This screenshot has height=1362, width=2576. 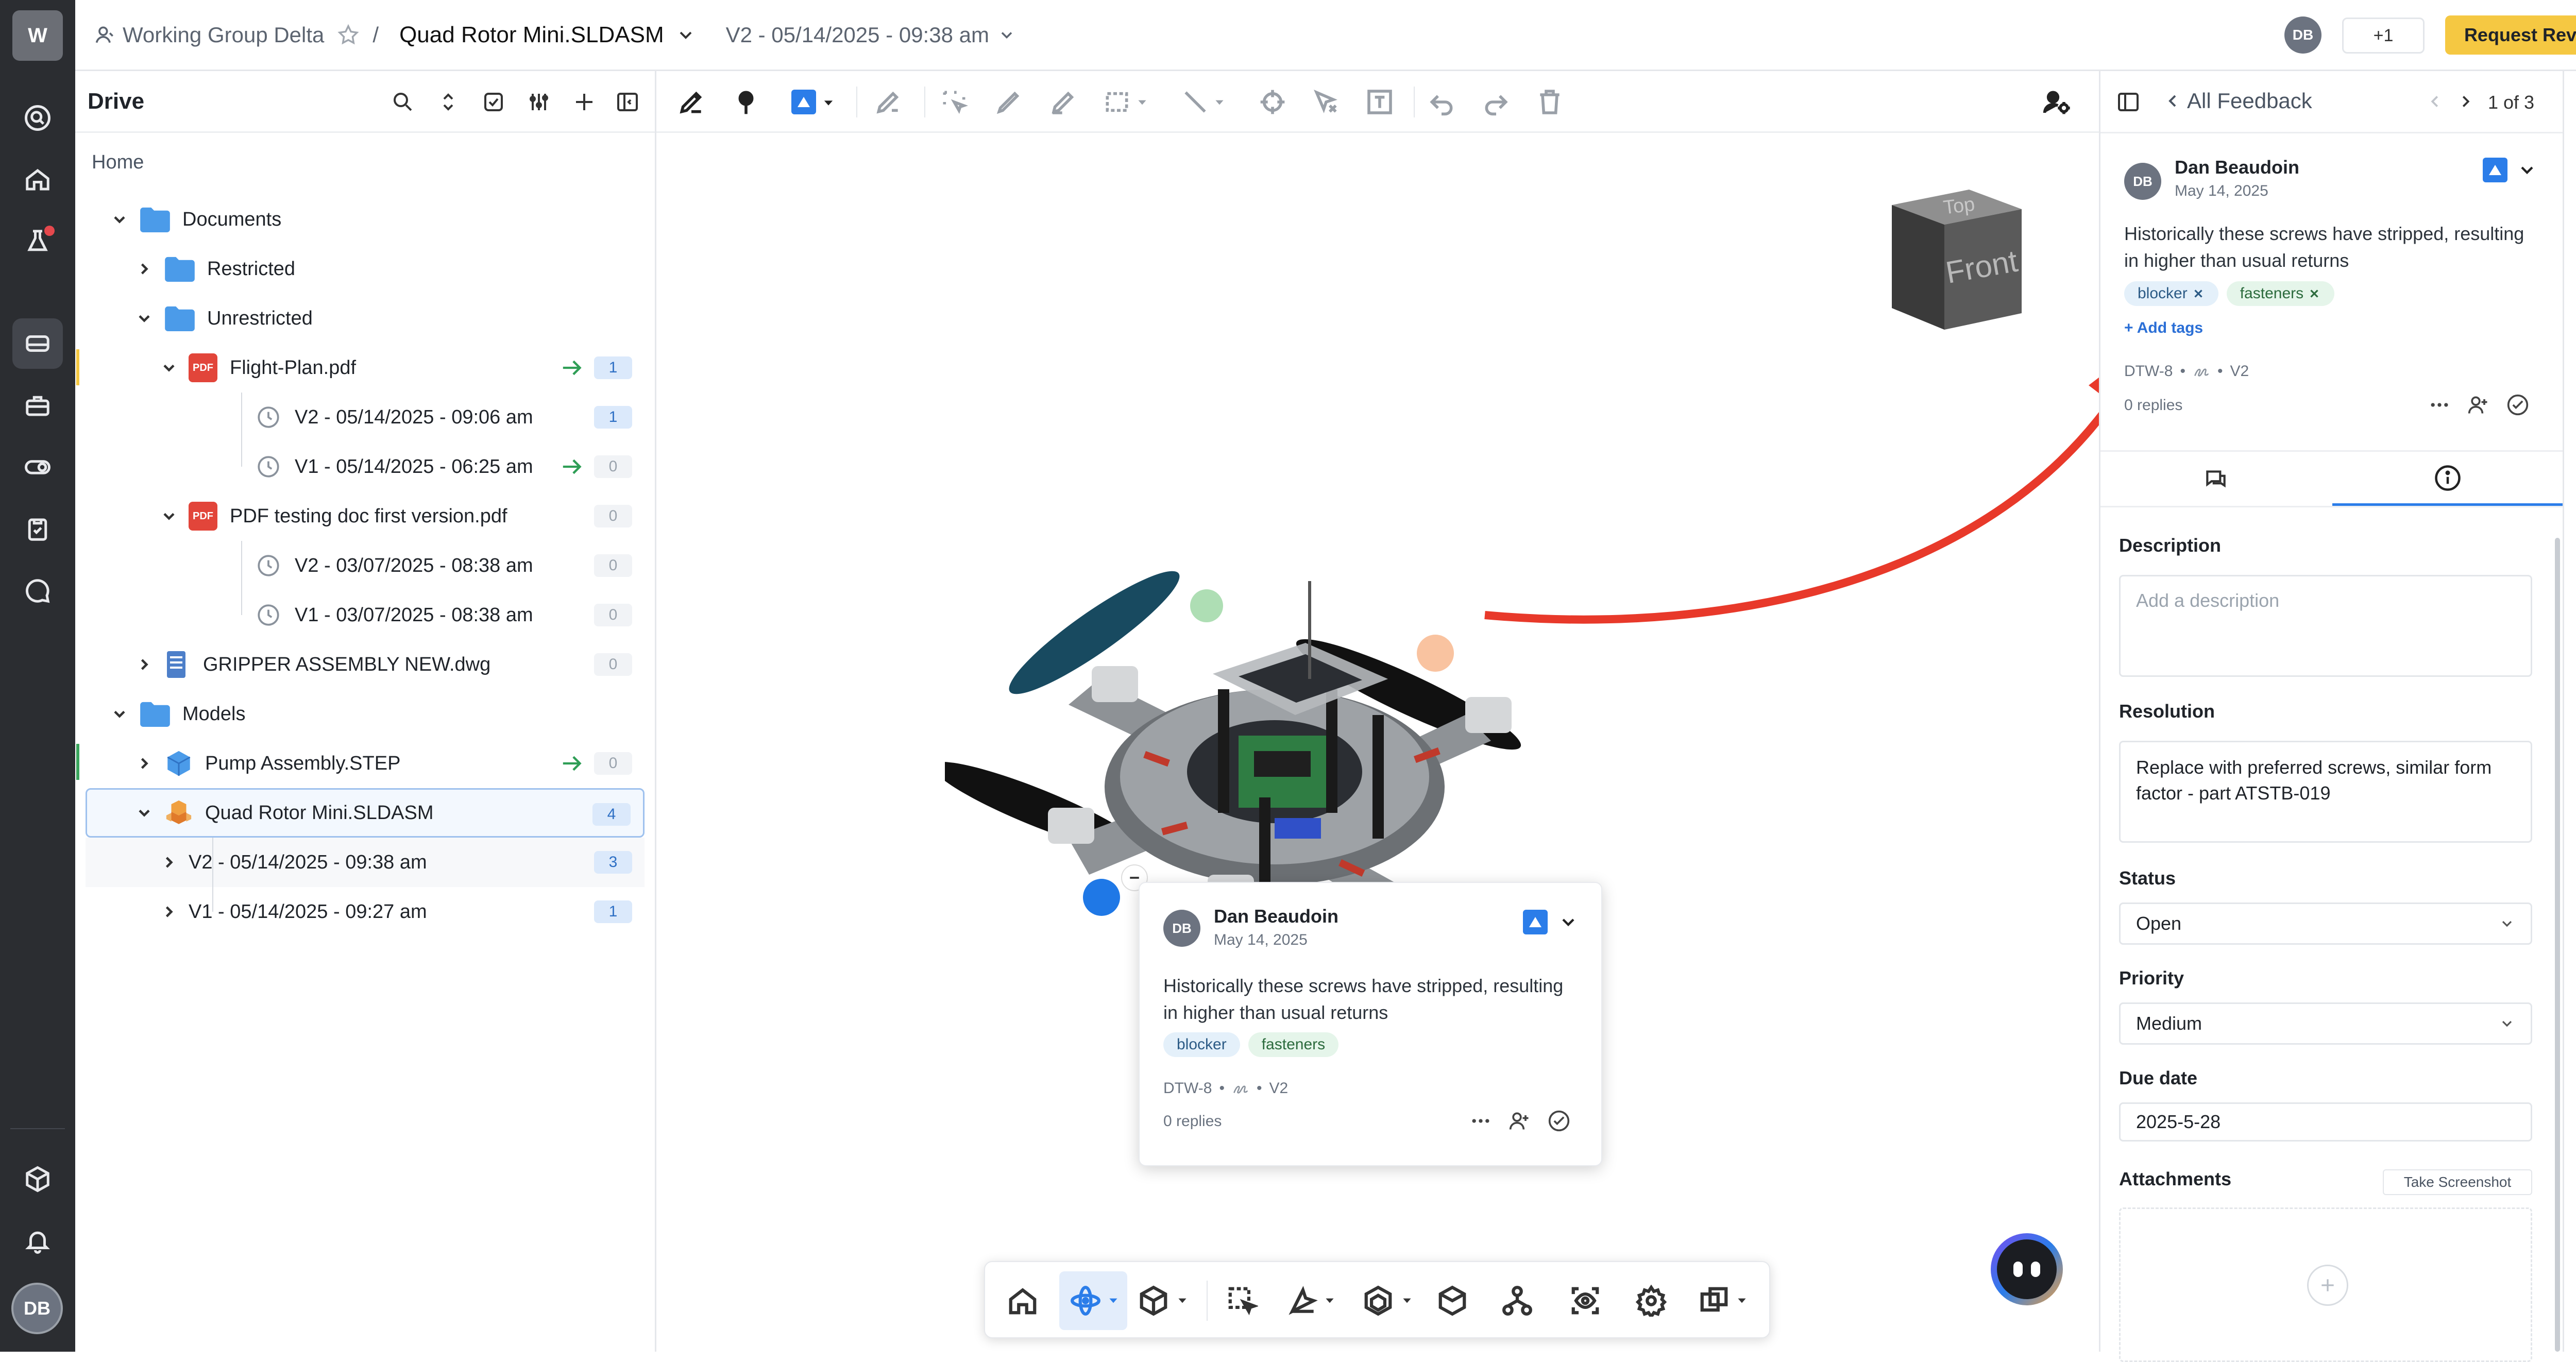 What do you see at coordinates (1441, 102) in the screenshot?
I see `undo-icon` at bounding box center [1441, 102].